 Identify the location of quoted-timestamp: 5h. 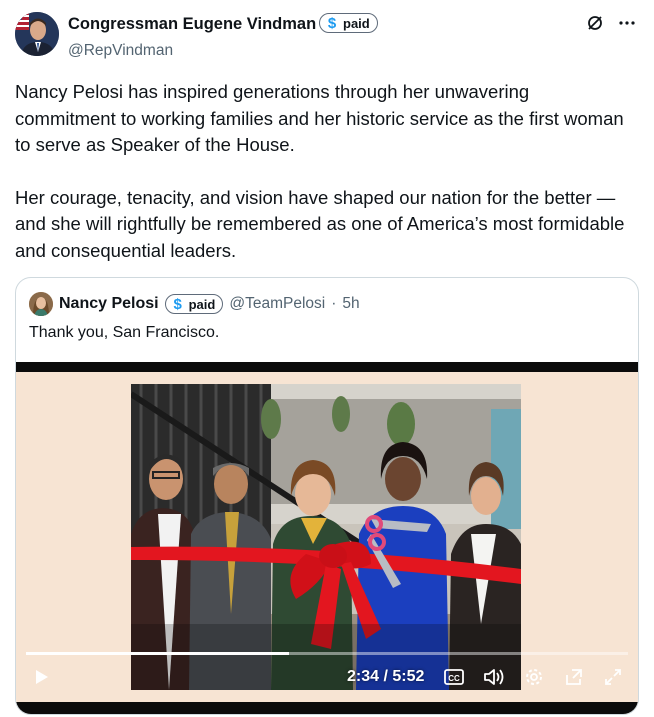
(350, 304).